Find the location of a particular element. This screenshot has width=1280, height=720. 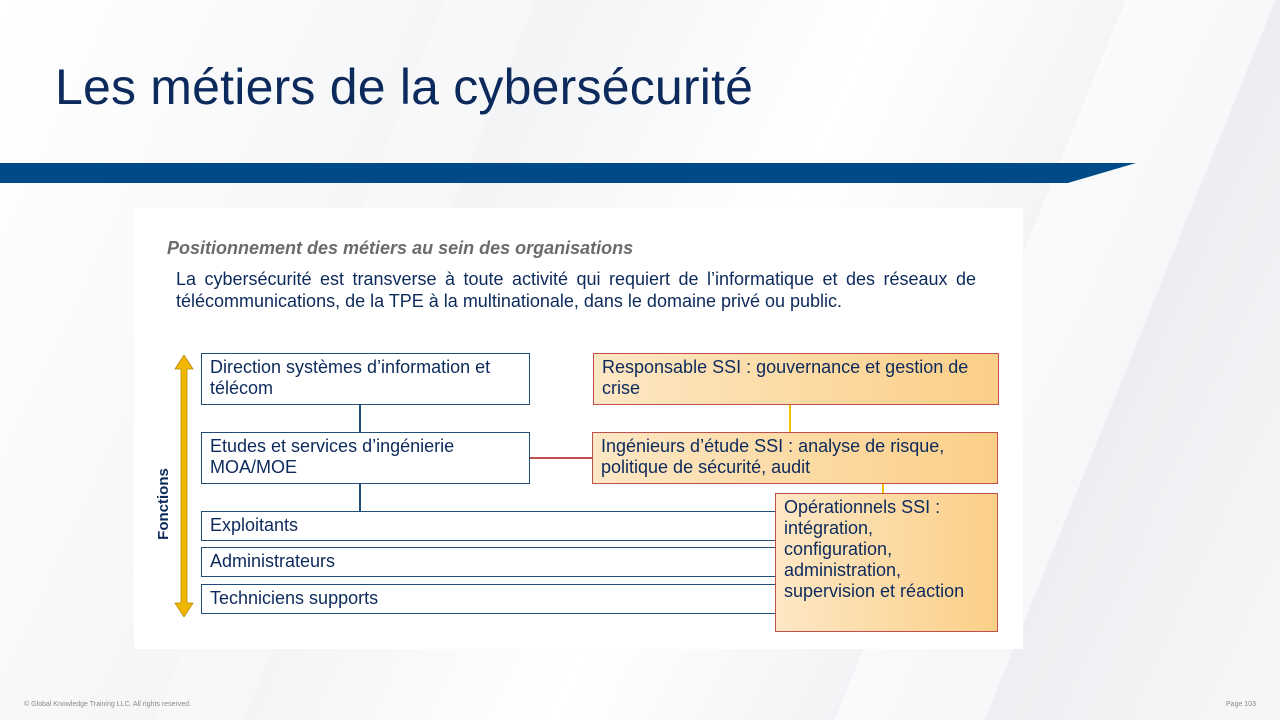

function-box-administrateurs: Administrateurs is located at coordinates (488, 562).